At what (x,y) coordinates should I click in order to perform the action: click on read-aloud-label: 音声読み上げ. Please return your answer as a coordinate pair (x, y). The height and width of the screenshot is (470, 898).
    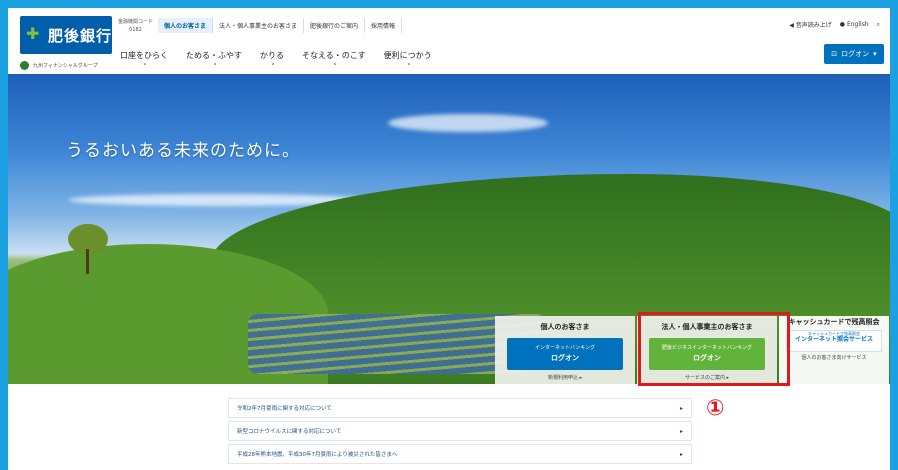
    Looking at the image, I should click on (813, 25).